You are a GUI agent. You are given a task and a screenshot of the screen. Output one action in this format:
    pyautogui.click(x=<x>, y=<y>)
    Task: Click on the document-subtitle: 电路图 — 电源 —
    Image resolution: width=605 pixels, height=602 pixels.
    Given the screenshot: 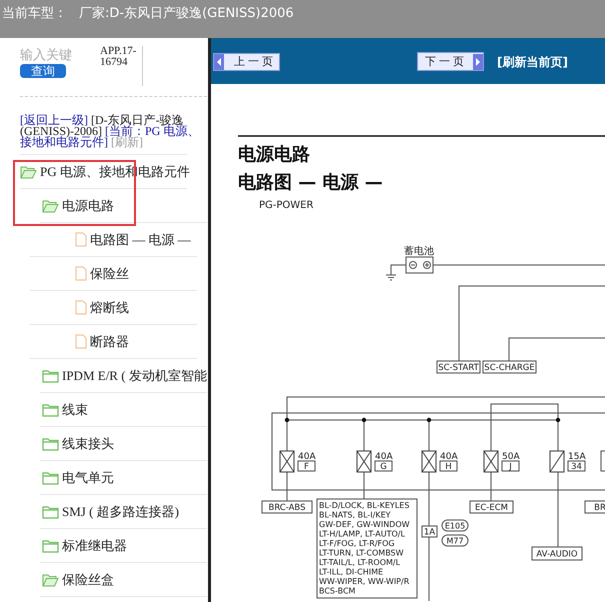 What is the action you would take?
    pyautogui.click(x=310, y=182)
    